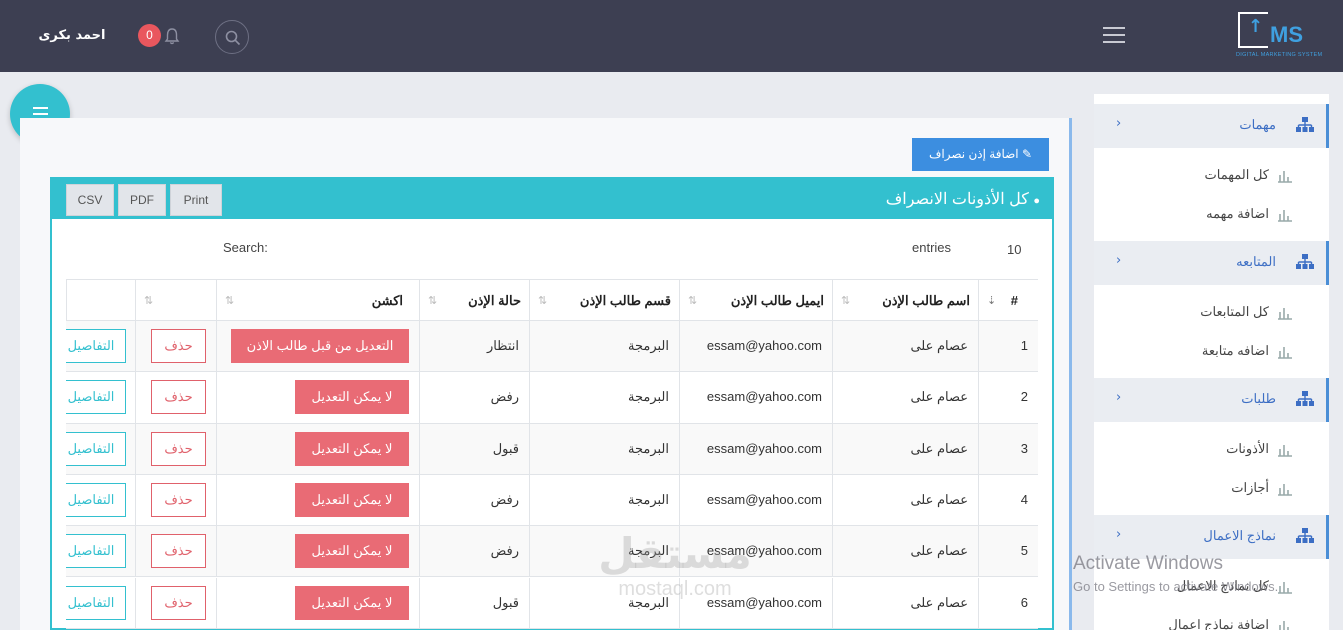 Image resolution: width=1343 pixels, height=630 pixels. Describe the element at coordinates (1257, 124) in the screenshot. I see `sidebar-section-label: مهمات` at that location.